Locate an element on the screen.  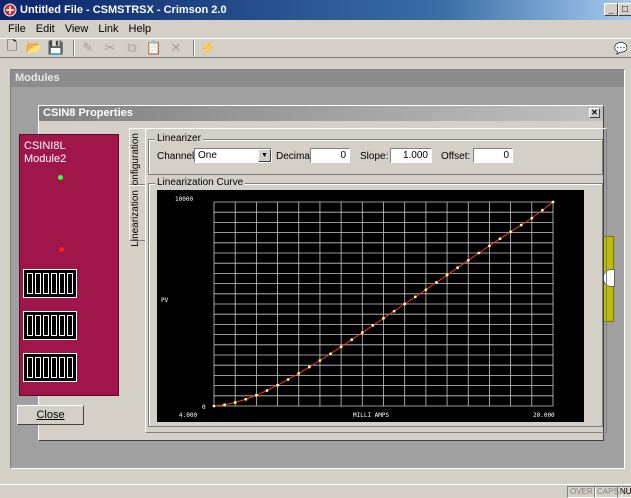
dialog-title: CSIN8 Properties is located at coordinates (88, 113).